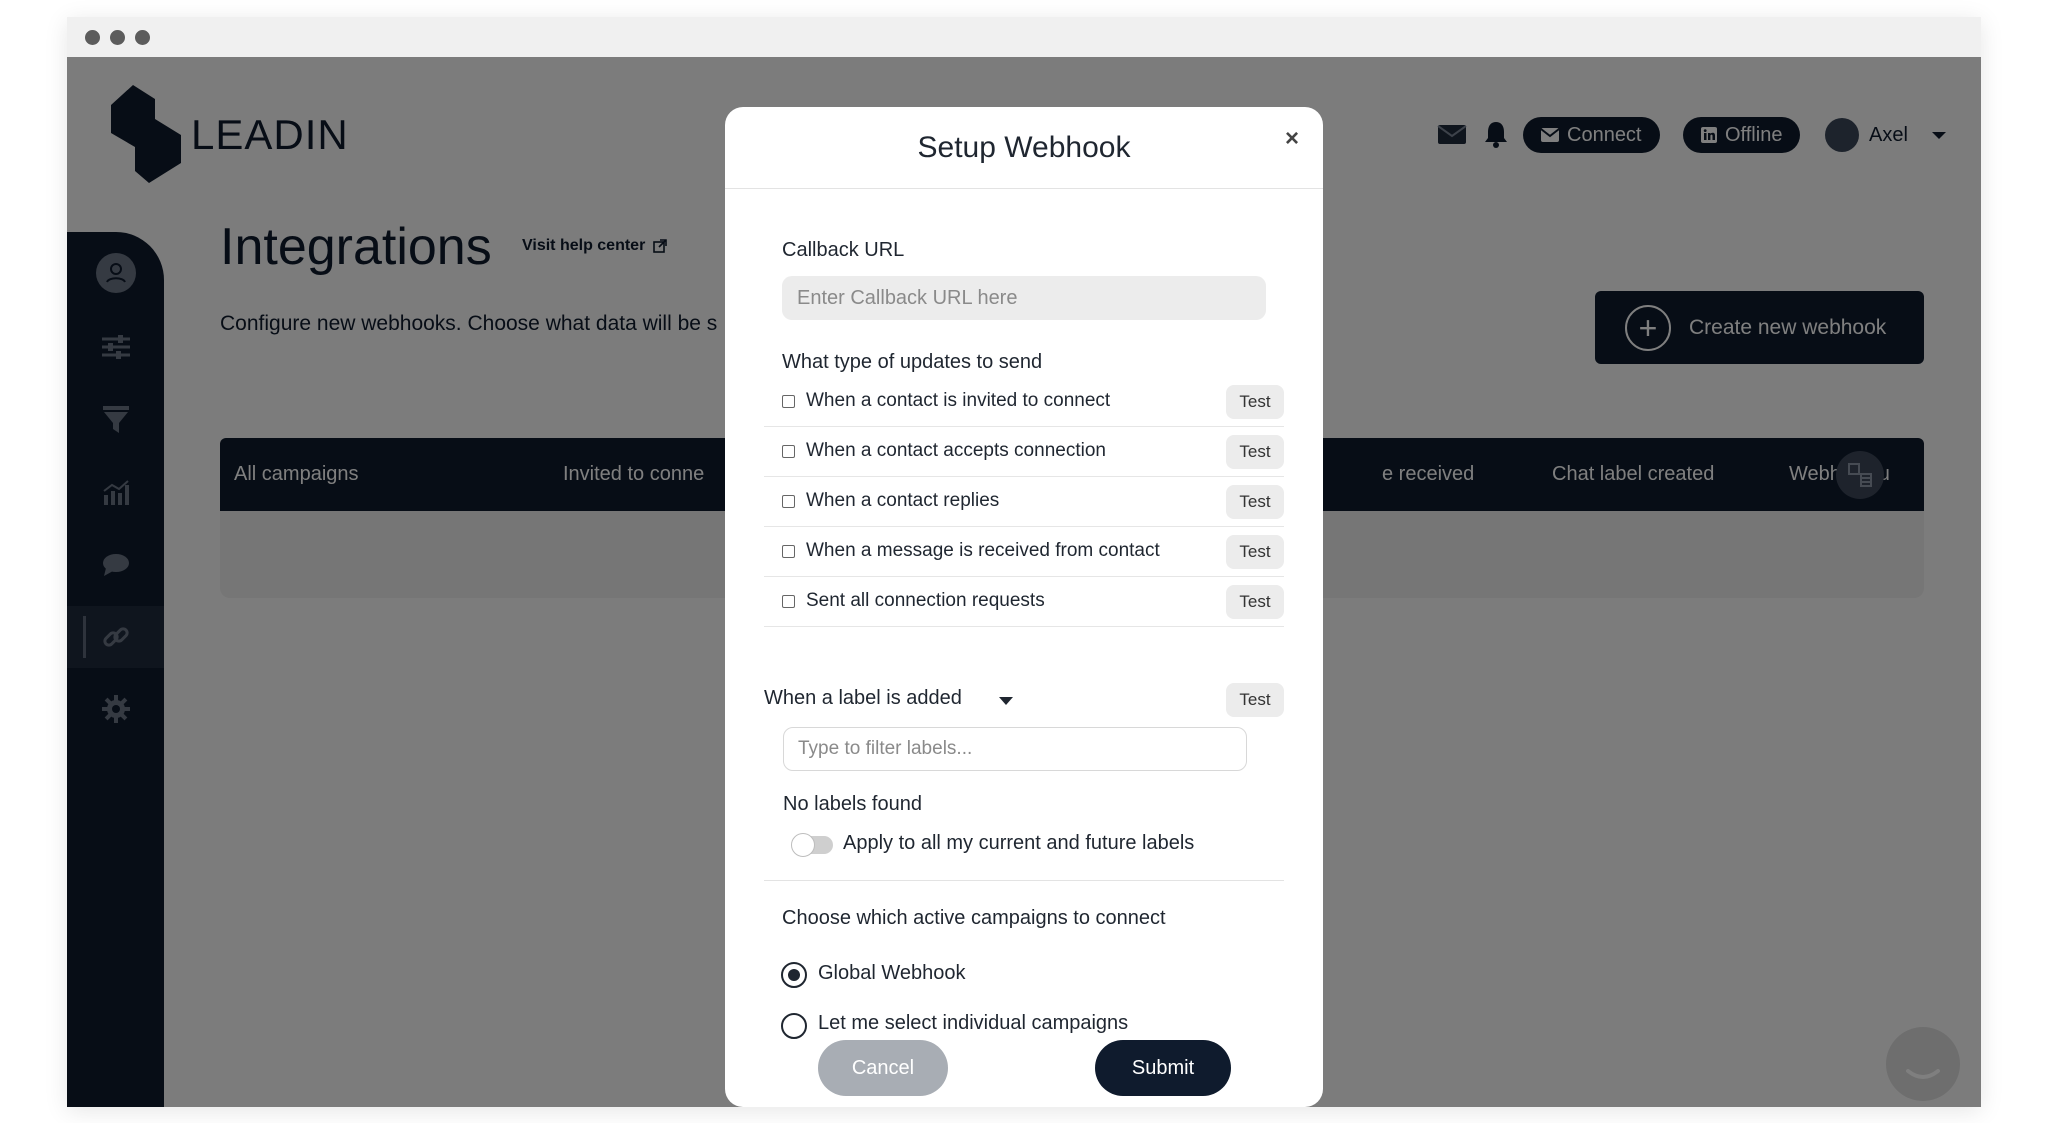 The image size is (2048, 1123). Describe the element at coordinates (863, 698) in the screenshot. I see `label-added-dropdown: When a label is added` at that location.